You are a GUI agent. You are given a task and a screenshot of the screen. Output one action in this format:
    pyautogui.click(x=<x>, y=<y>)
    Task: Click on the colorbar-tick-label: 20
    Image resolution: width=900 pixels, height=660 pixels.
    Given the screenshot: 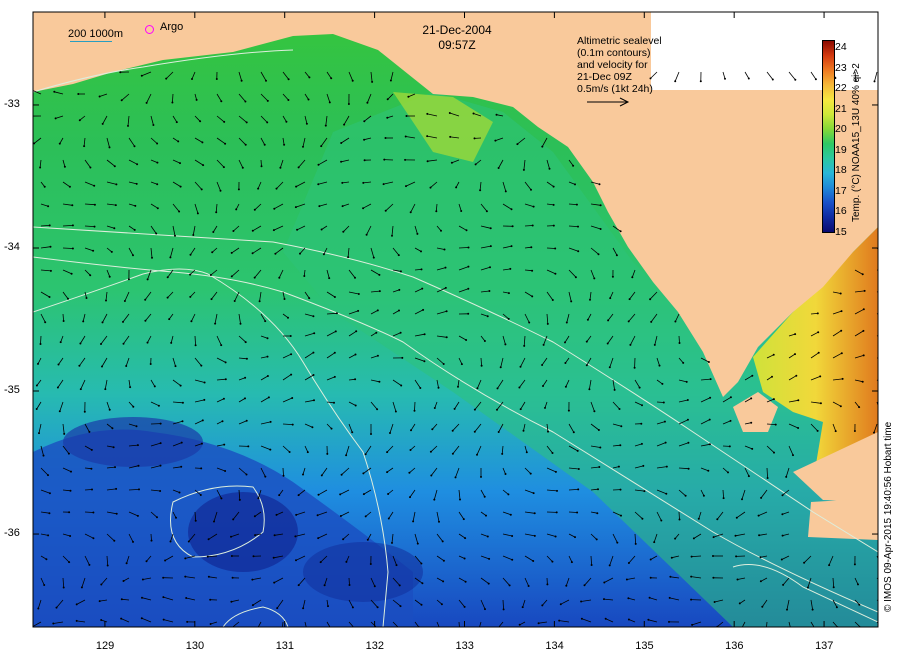 What is the action you would take?
    pyautogui.click(x=841, y=129)
    